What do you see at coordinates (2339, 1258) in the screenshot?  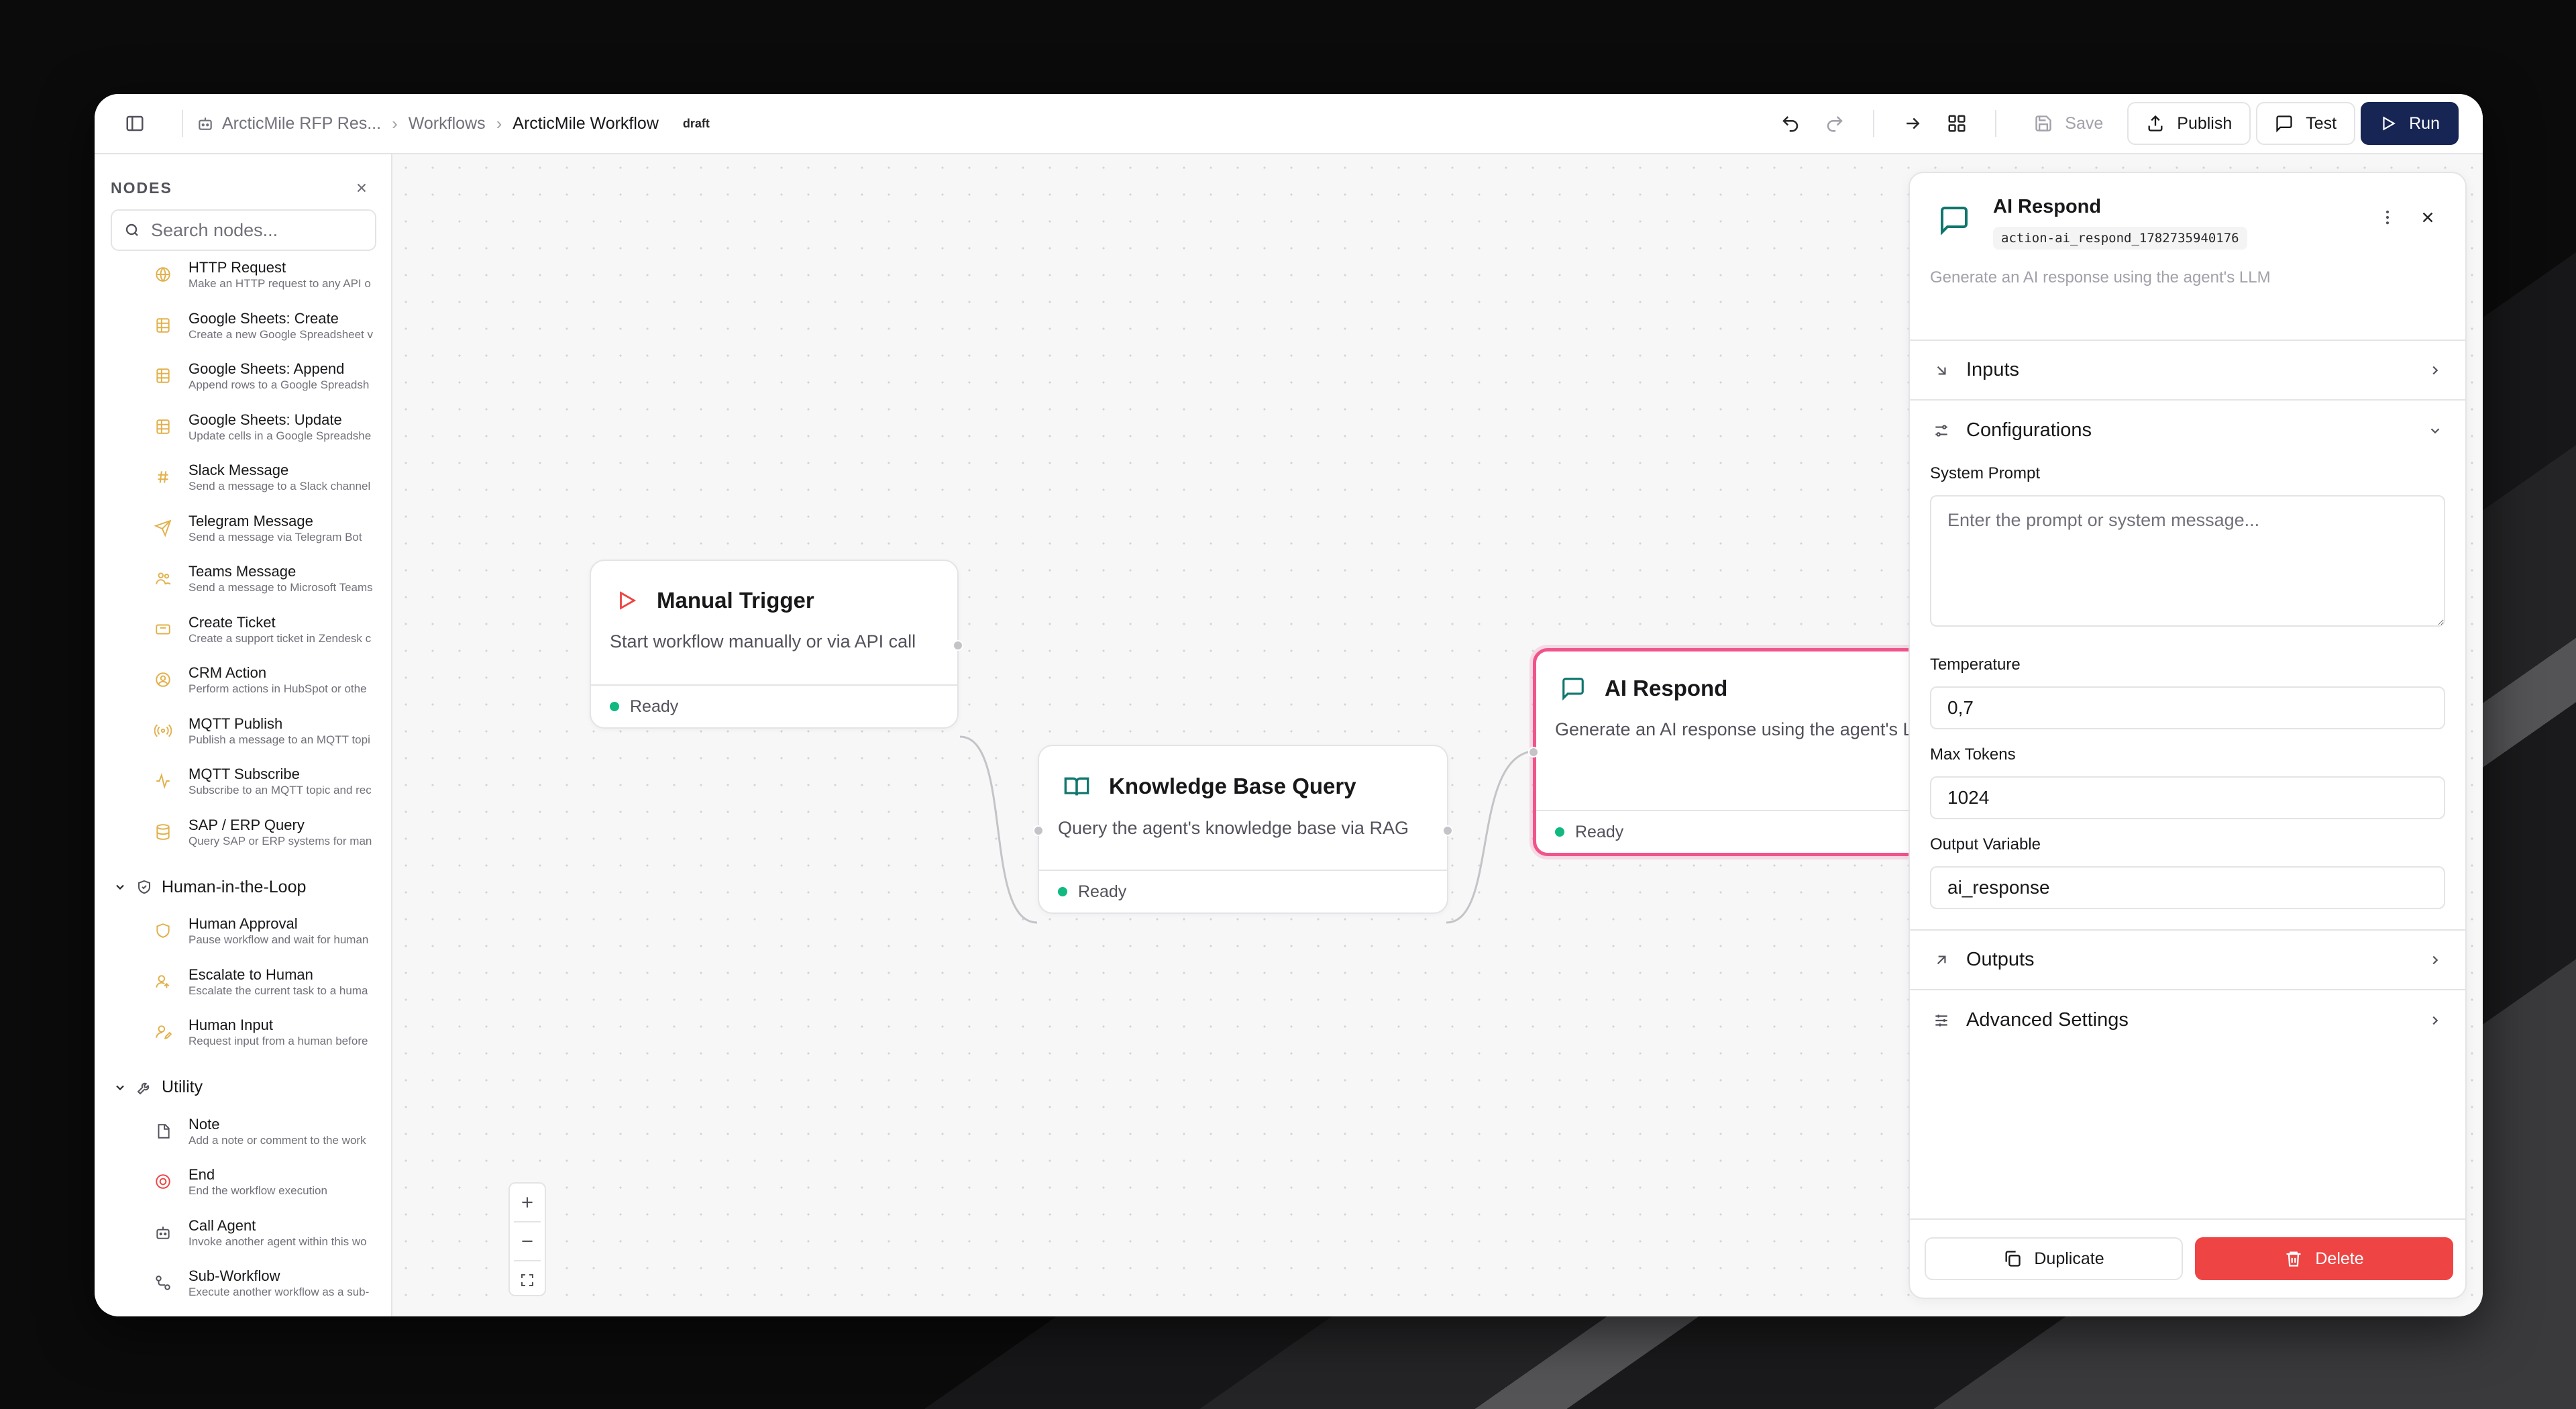 I see `delete-label: Delete` at bounding box center [2339, 1258].